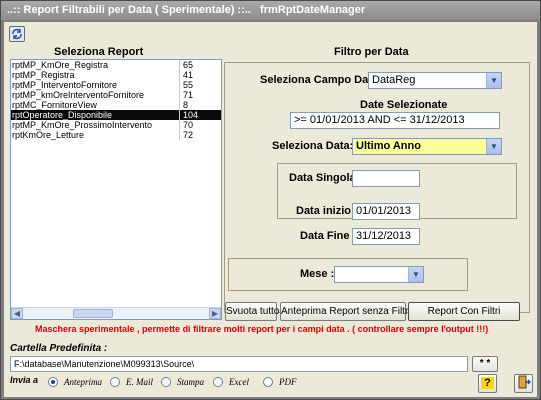 The height and width of the screenshot is (400, 541). I want to click on report-id: 70, so click(188, 125).